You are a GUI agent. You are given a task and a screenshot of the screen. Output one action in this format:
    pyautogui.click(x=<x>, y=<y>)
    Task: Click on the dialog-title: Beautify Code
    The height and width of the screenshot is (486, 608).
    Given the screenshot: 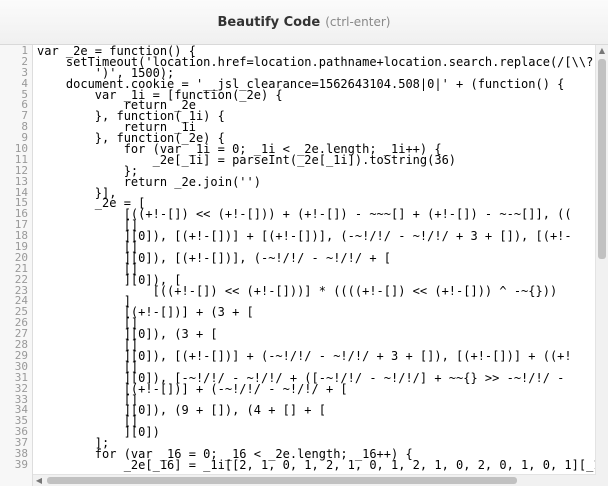 What is the action you would take?
    pyautogui.click(x=269, y=22)
    